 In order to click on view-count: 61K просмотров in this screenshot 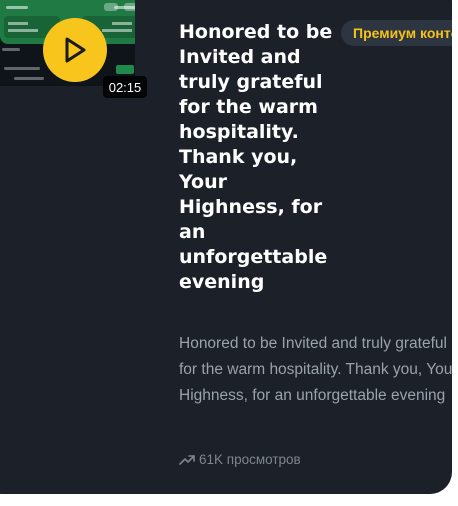, I will do `click(240, 459)`.